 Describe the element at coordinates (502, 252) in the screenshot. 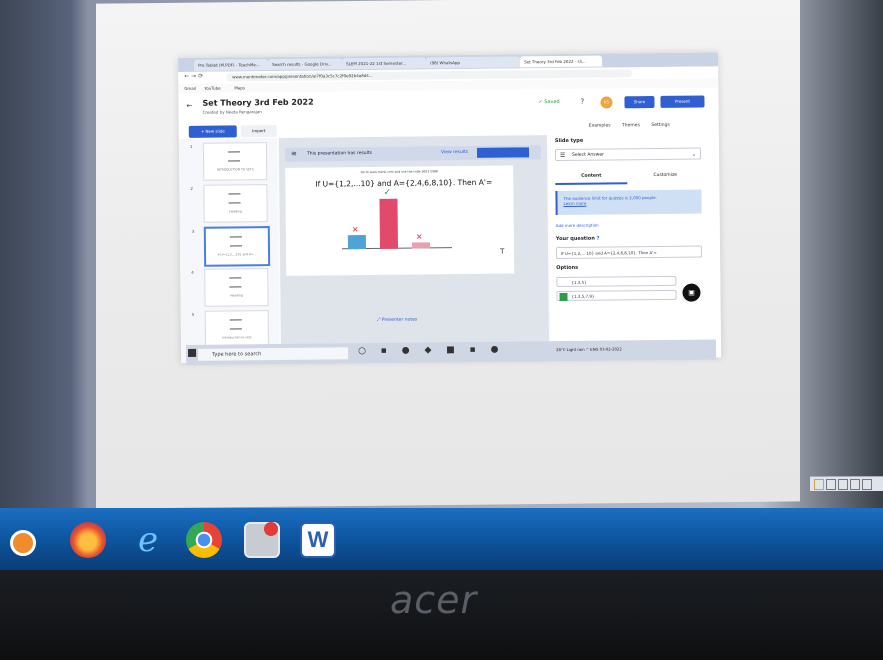

I see `text-tool-icon: T` at that location.